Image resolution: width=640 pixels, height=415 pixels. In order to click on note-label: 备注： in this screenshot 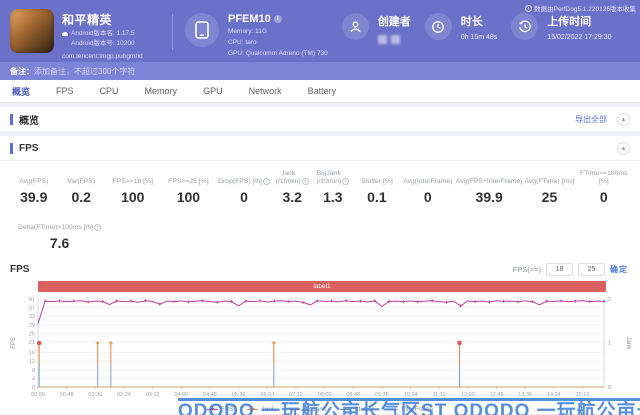, I will do `click(22, 71)`.